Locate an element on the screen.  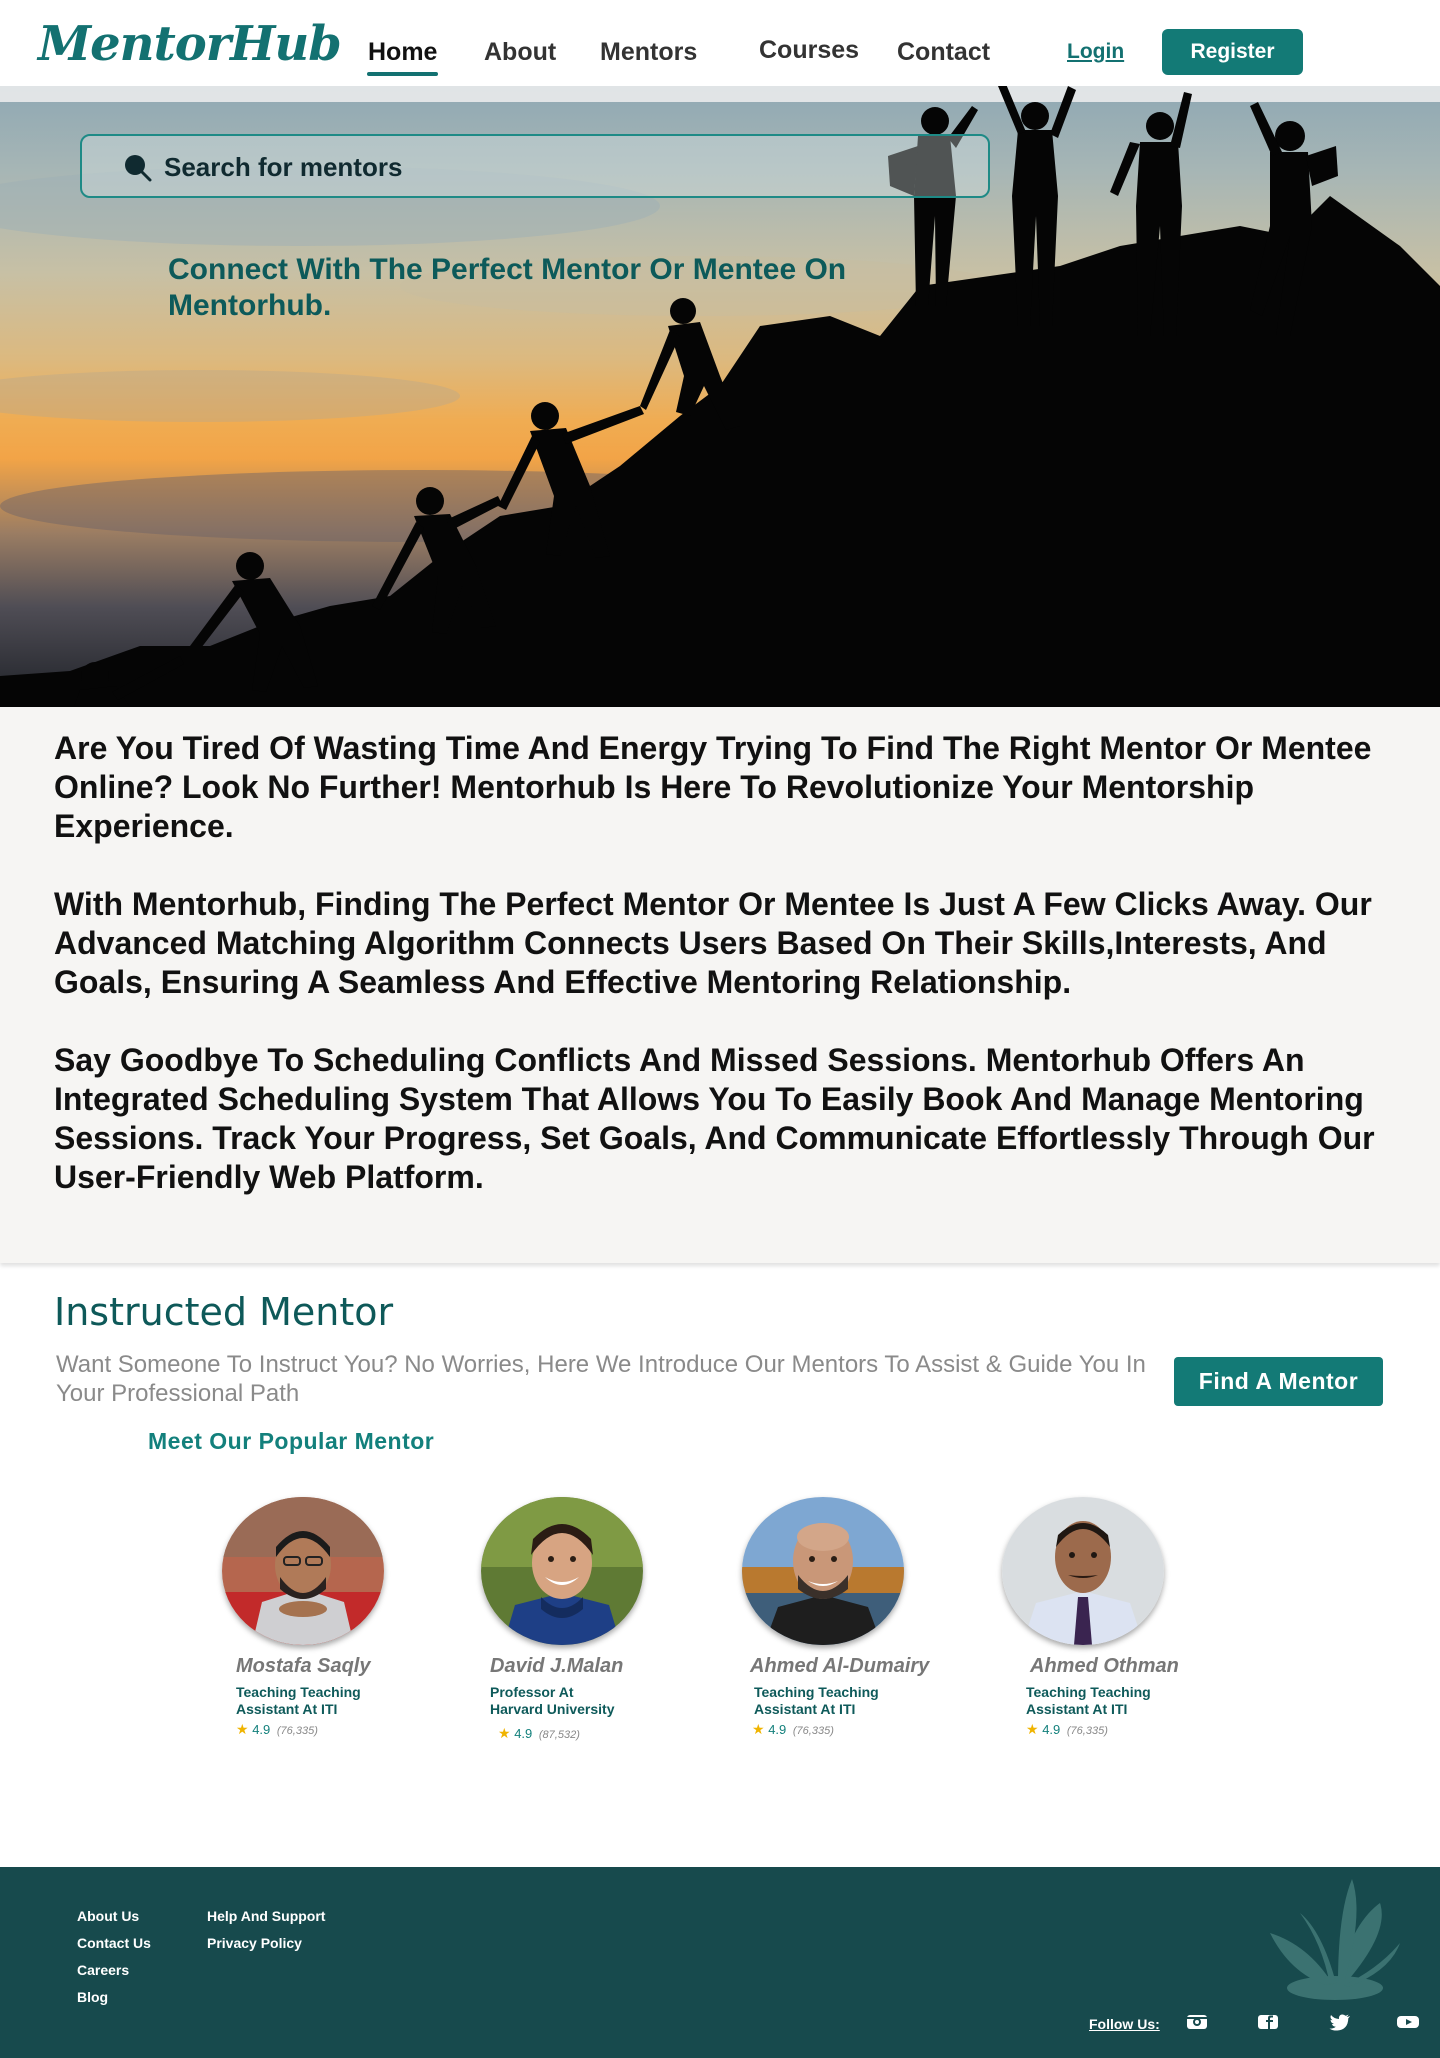
nav-contact: Contact is located at coordinates (943, 52).